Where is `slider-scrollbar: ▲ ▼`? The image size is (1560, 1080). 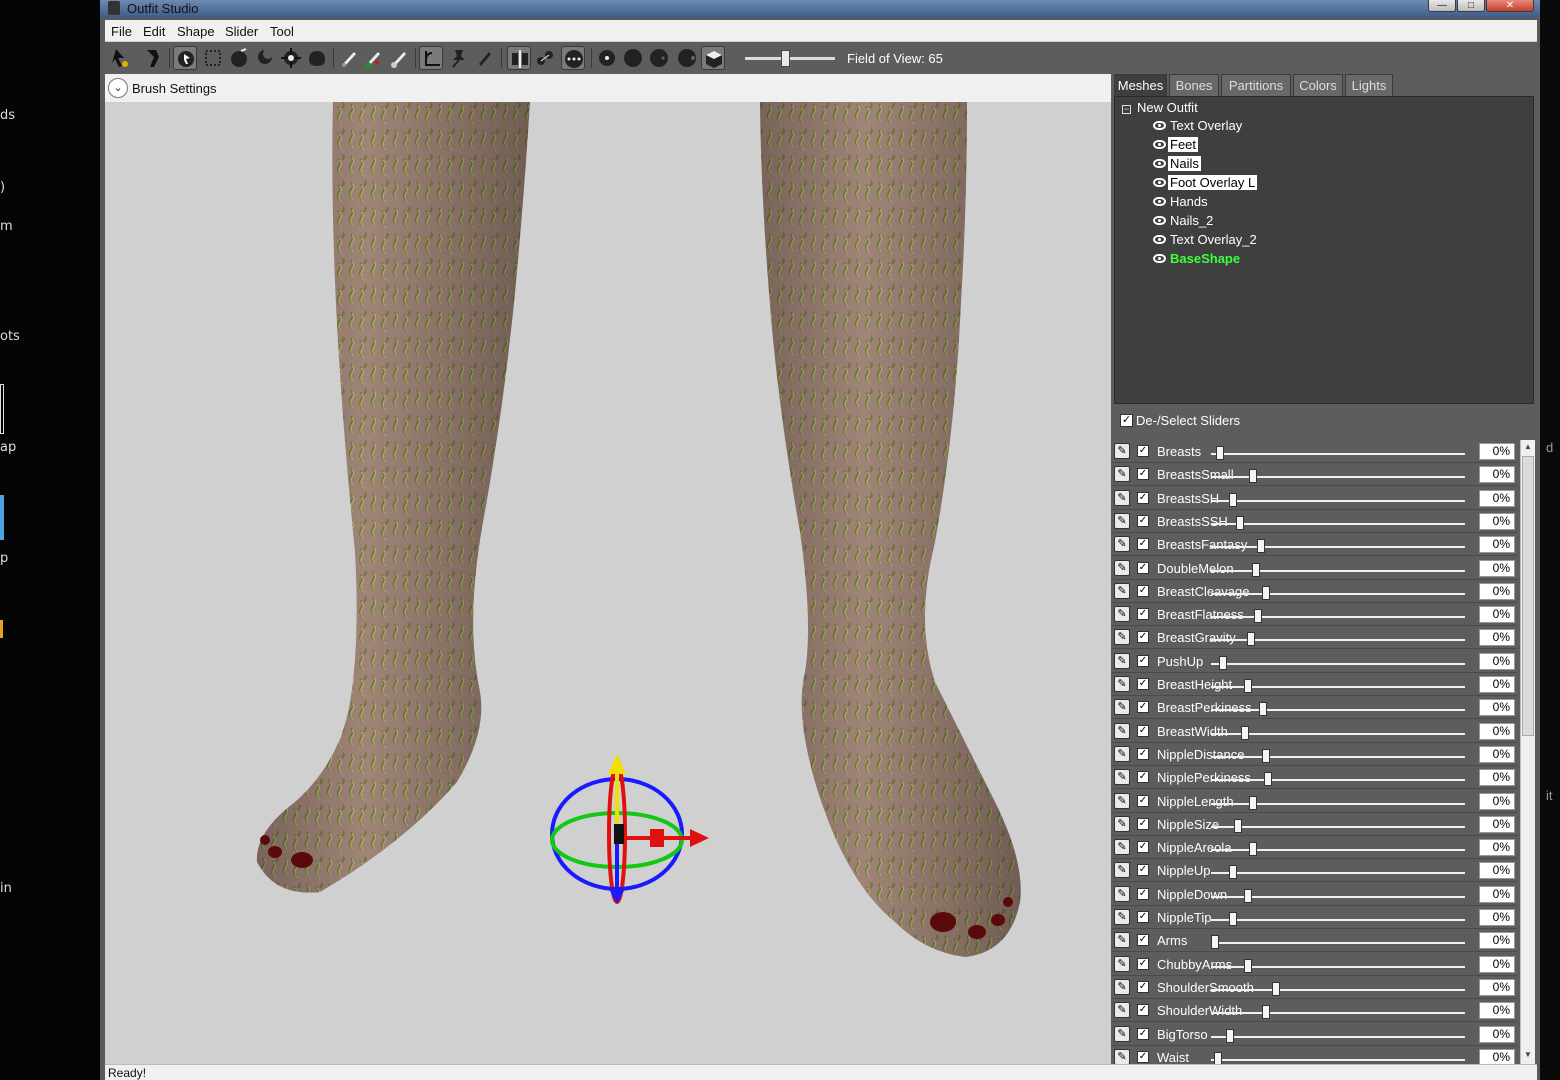 slider-scrollbar: ▲ ▼ is located at coordinates (1527, 752).